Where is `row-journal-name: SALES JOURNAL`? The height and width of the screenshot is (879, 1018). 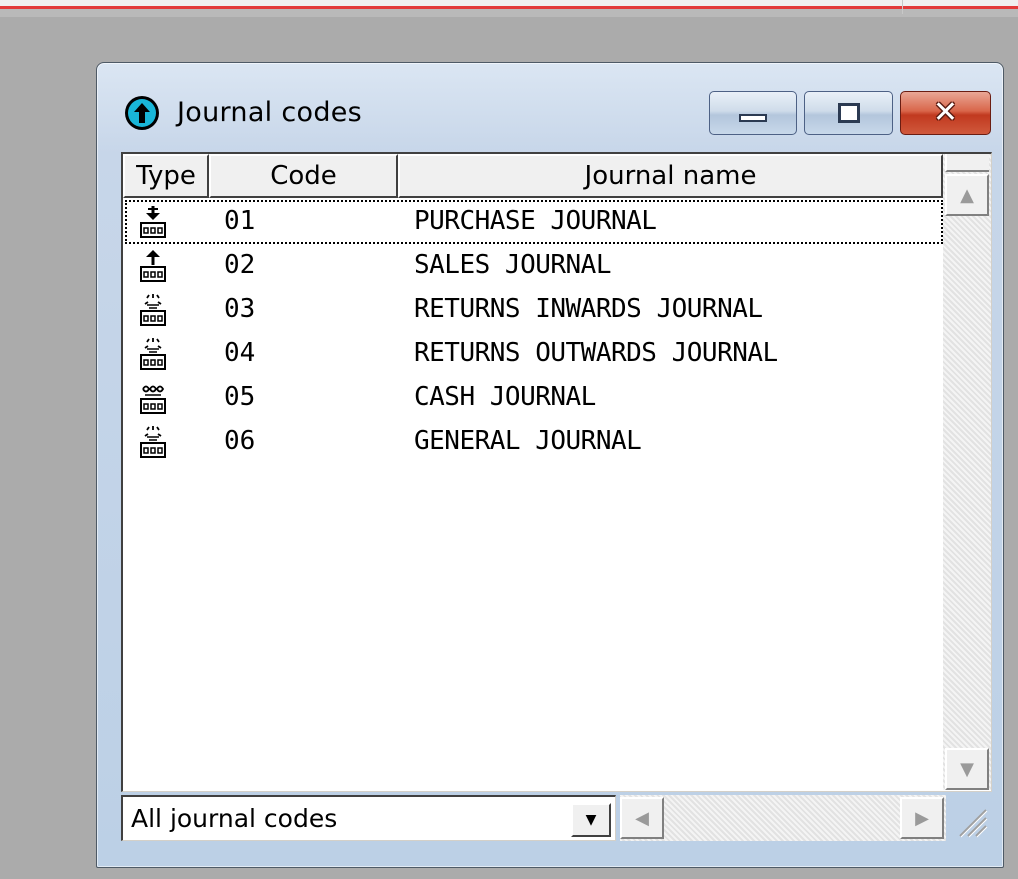 row-journal-name: SALES JOURNAL is located at coordinates (513, 265).